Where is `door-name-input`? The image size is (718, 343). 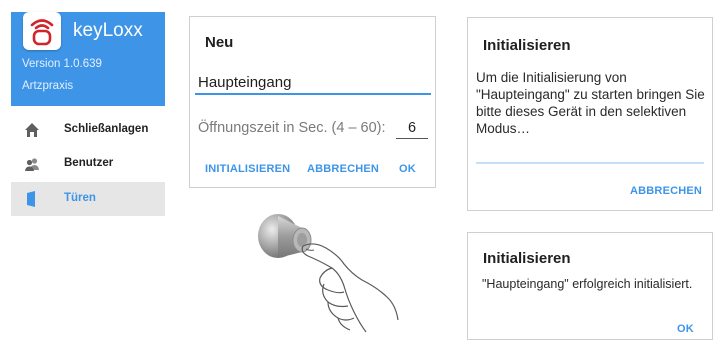
door-name-input is located at coordinates (313, 83).